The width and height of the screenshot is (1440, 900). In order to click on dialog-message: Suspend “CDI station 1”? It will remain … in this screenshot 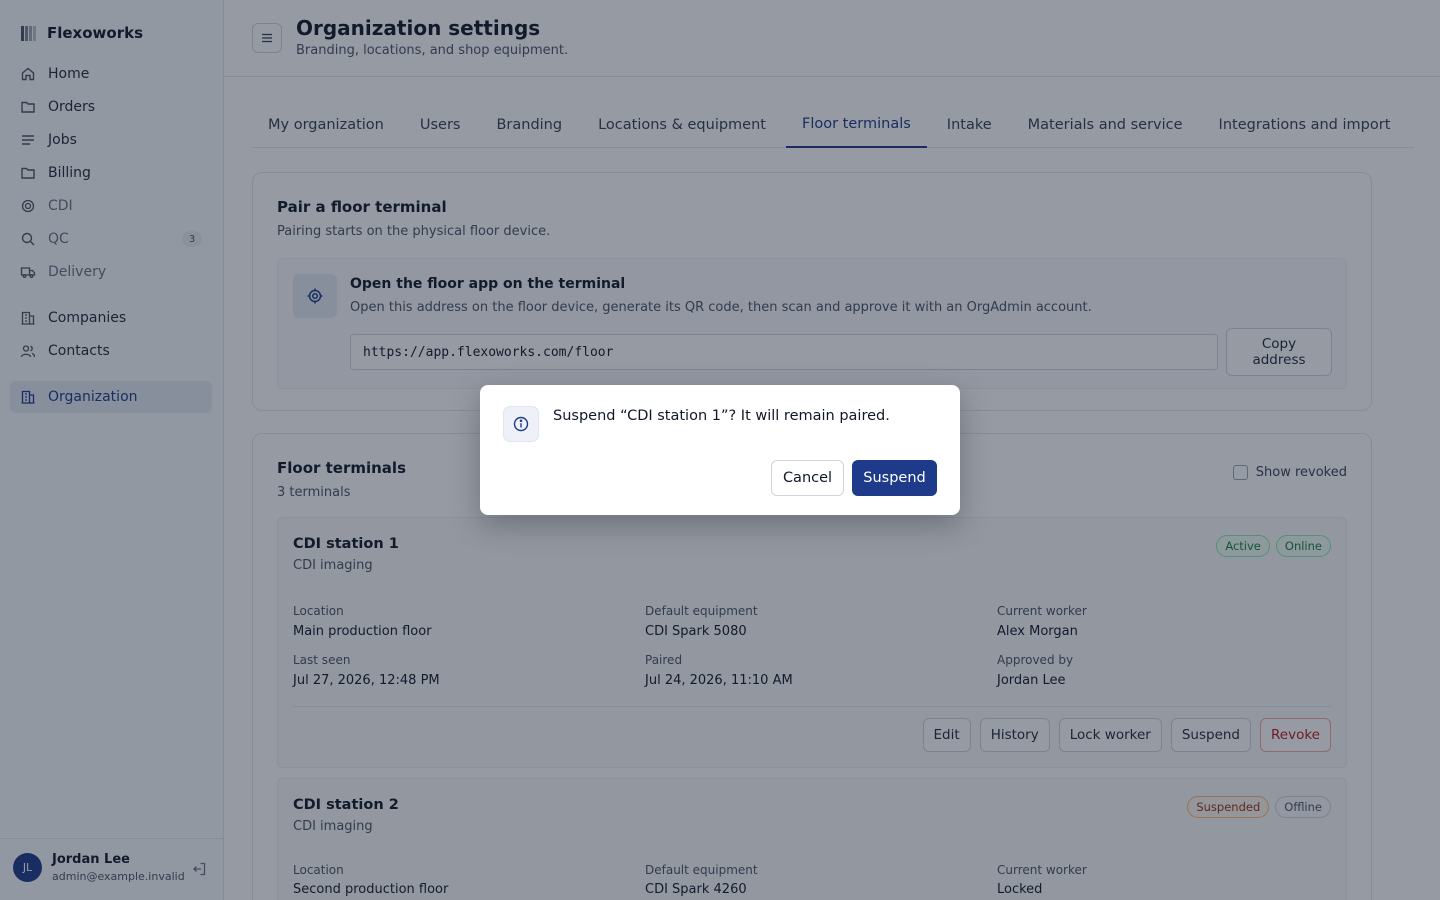, I will do `click(721, 416)`.